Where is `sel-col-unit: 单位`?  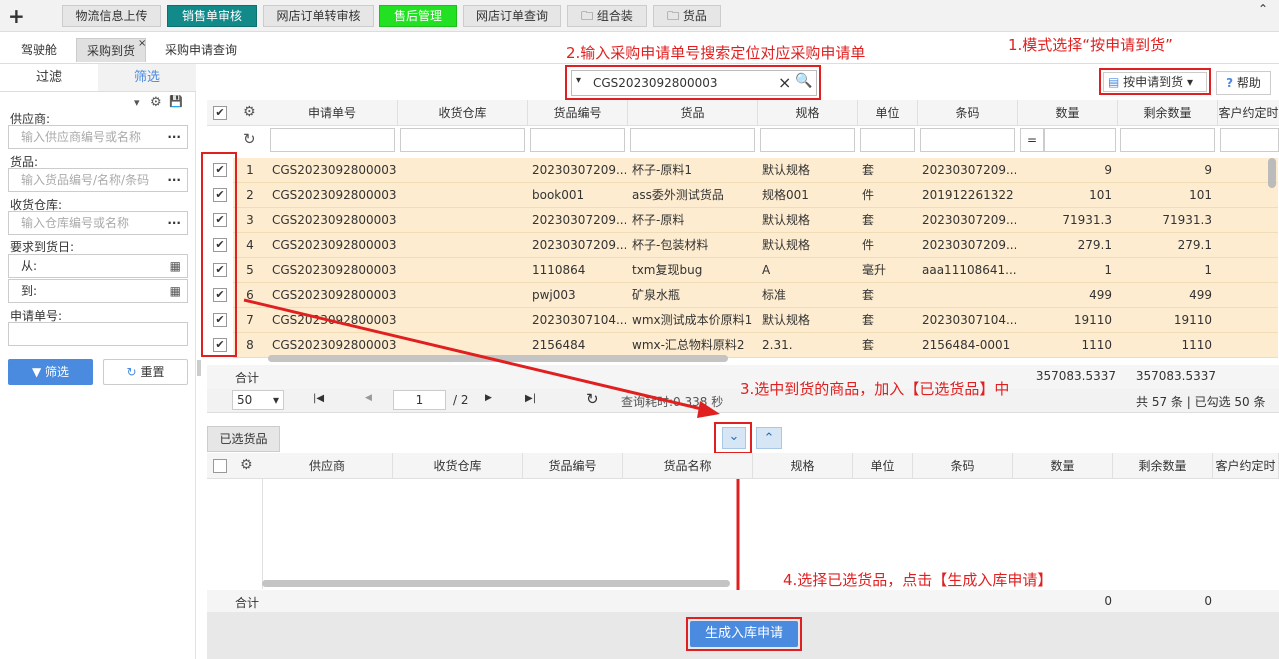 sel-col-unit: 单位 is located at coordinates (883, 466).